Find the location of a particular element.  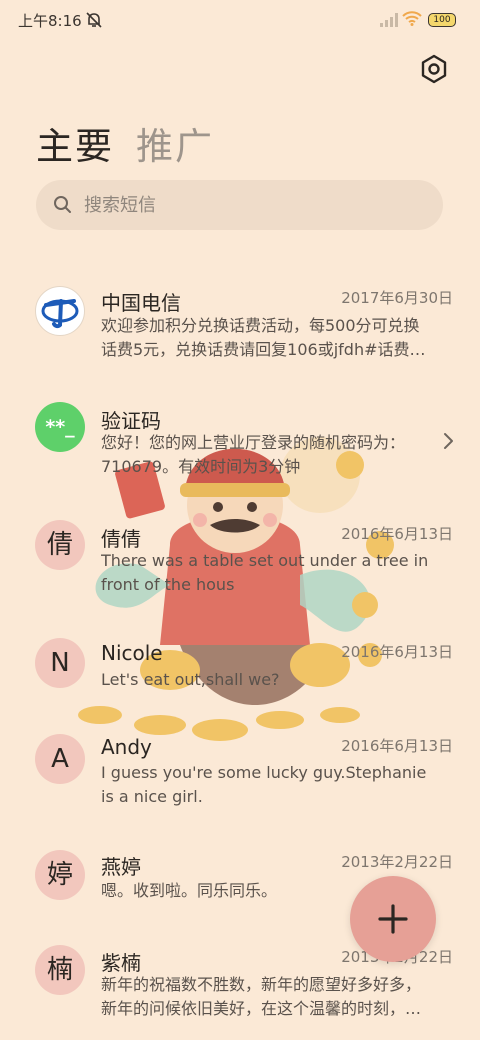

tab-promo: 推广 is located at coordinates (175, 143).